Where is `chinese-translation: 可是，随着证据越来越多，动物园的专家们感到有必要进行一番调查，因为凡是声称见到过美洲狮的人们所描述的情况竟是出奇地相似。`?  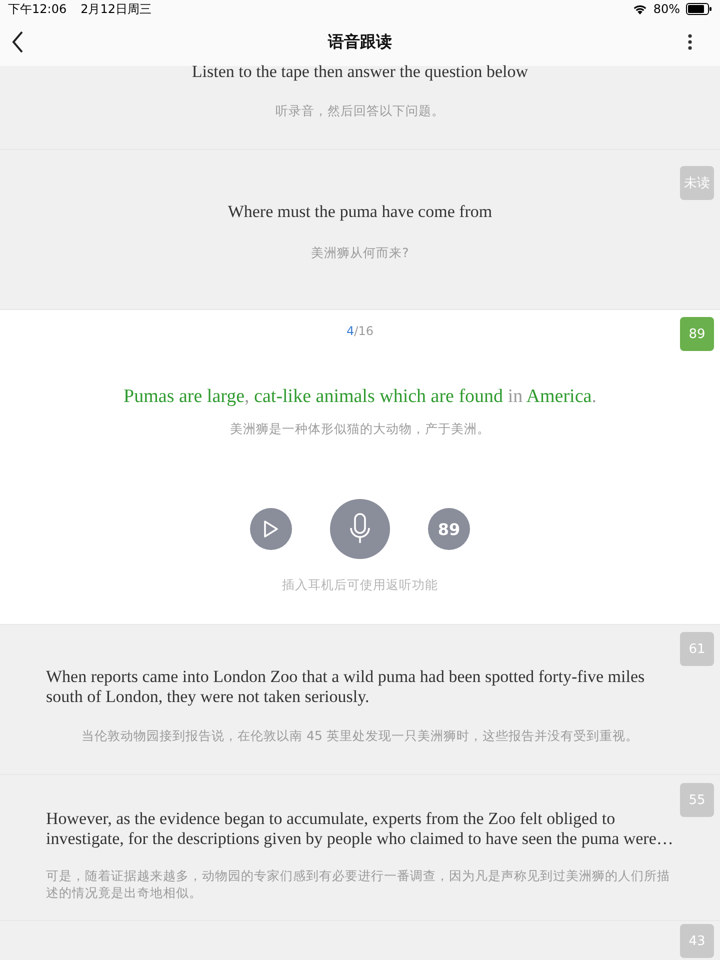 chinese-translation: 可是，随着证据越来越多，动物园的专家们感到有必要进行一番调查，因为凡是声称见到过美洲狮的人们所描述的情况竟是出奇地相似。 is located at coordinates (358, 884).